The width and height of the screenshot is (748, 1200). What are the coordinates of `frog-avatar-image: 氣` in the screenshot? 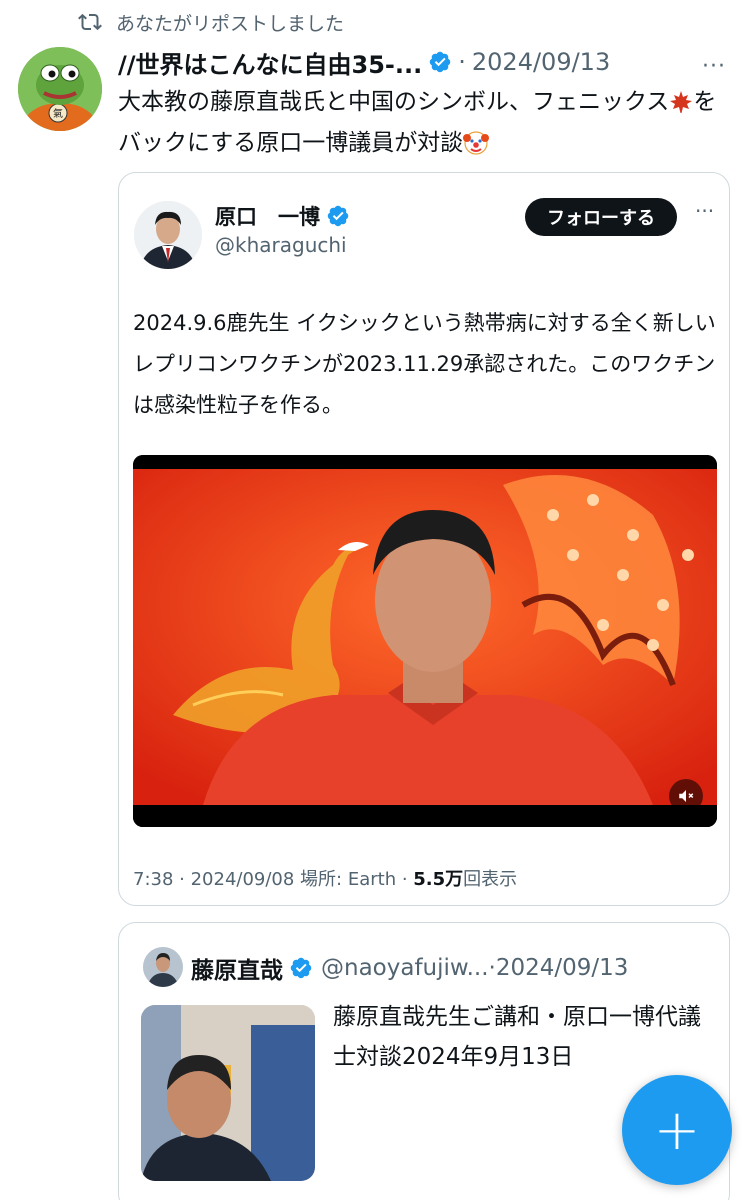 It's located at (60, 89).